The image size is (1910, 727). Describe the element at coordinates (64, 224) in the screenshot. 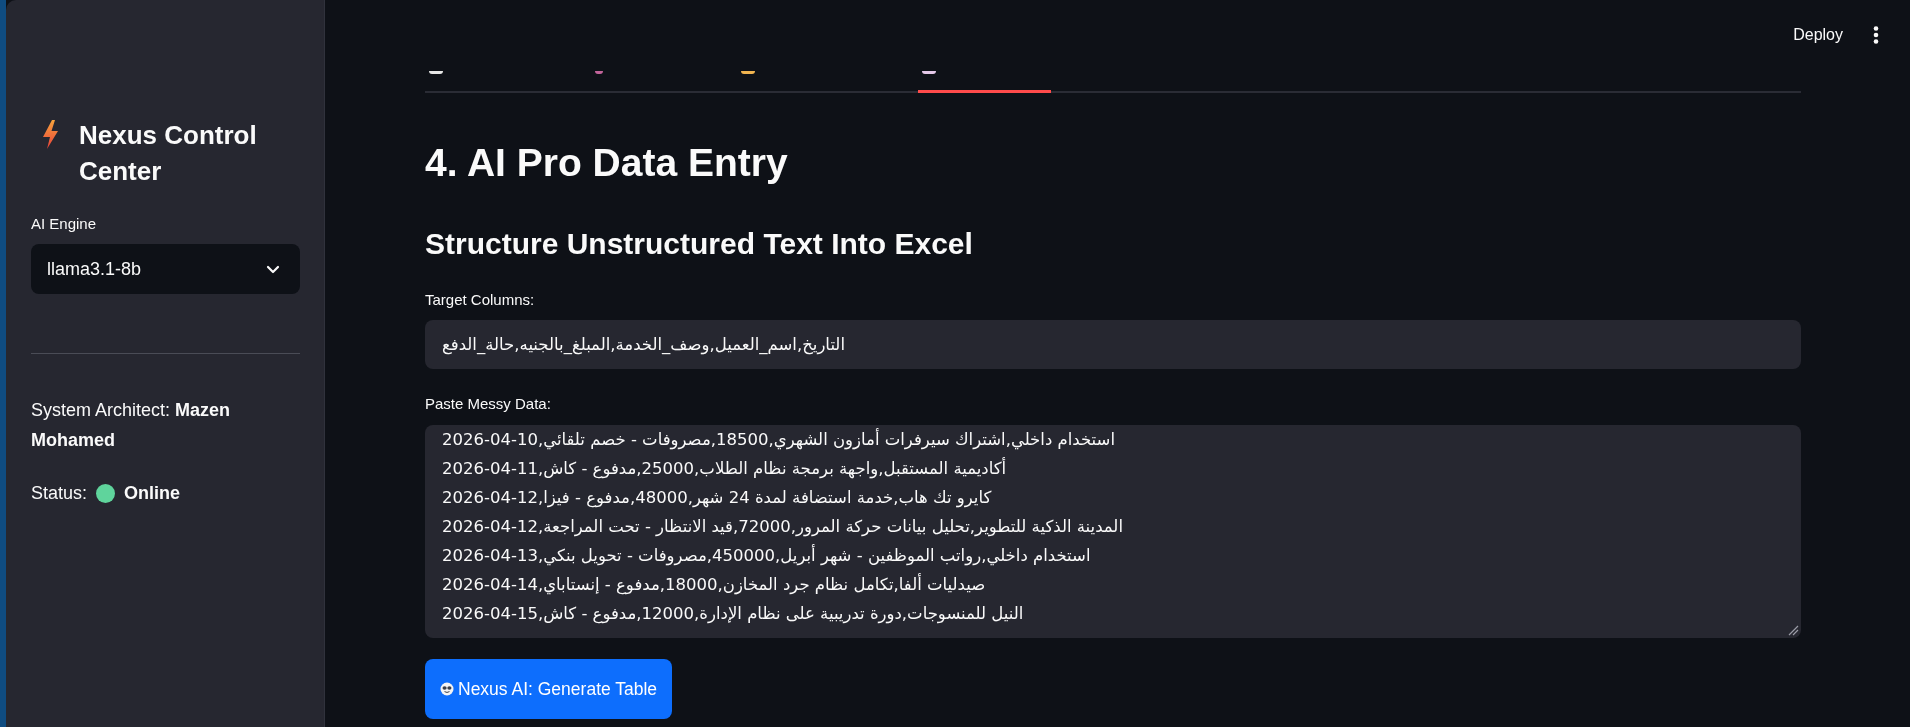

I see `select-label: AI Engine` at that location.